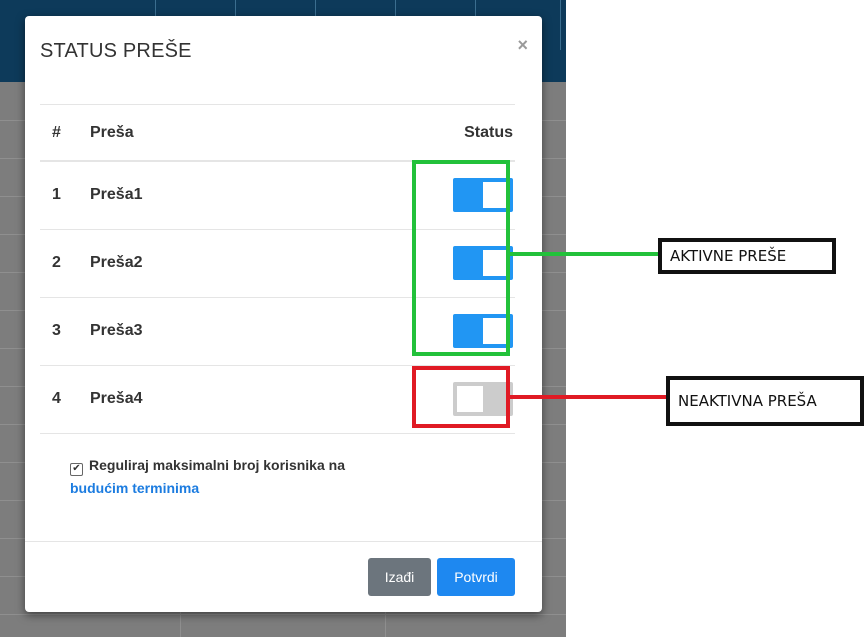 The width and height of the screenshot is (866, 637). I want to click on row-number: 3, so click(56, 330).